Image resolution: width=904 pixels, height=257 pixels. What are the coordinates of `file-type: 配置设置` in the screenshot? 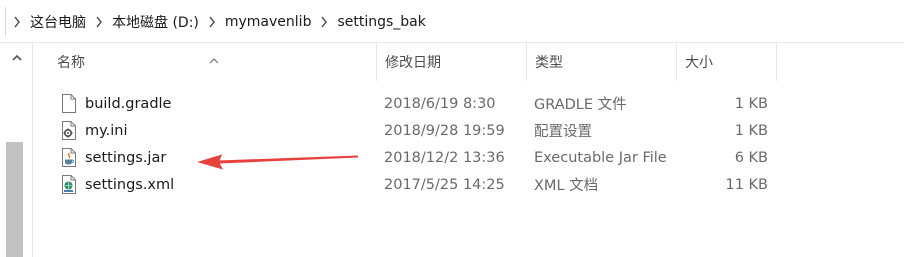 It's located at (563, 132).